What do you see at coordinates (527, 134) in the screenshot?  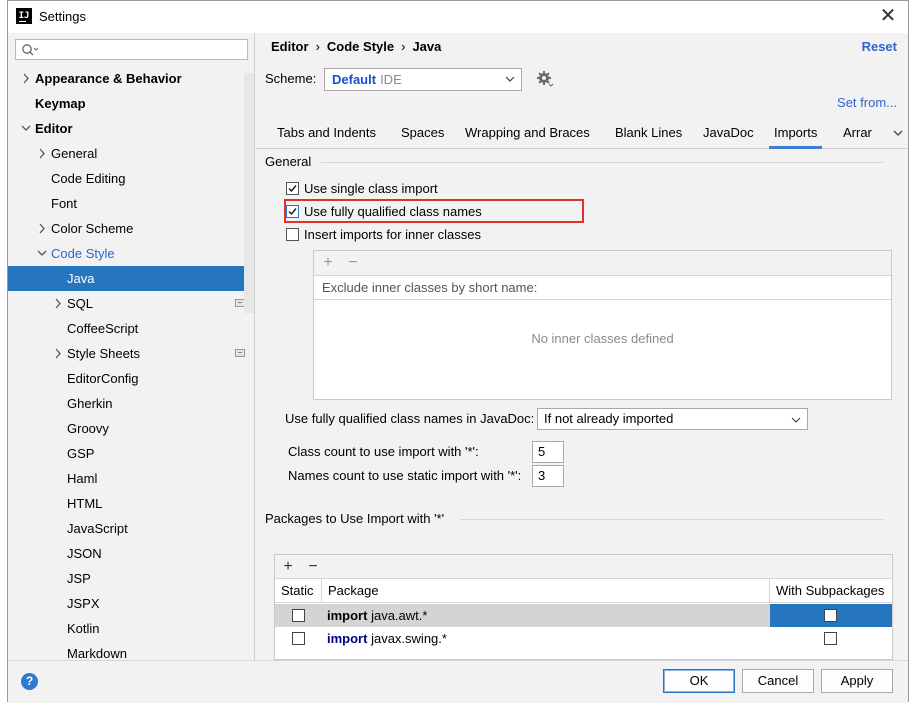 I see `tab-wrapping-and-braces: Wrapping and Braces` at bounding box center [527, 134].